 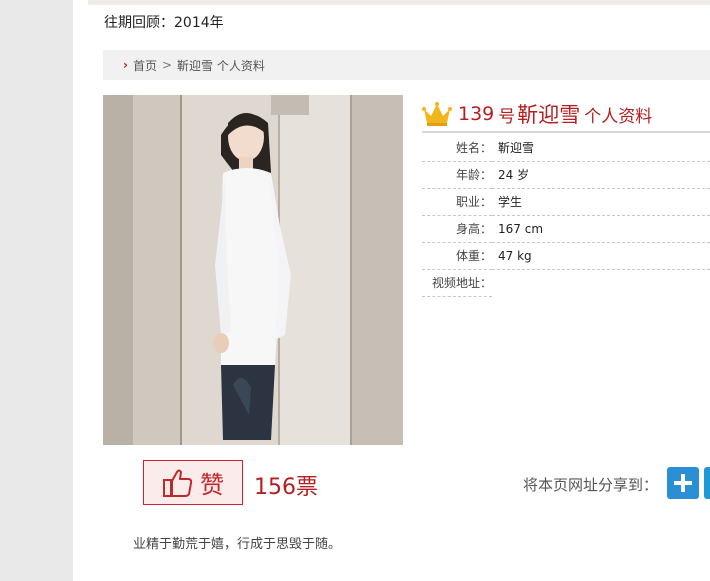 I want to click on vote-count: 156票, so click(x=286, y=487).